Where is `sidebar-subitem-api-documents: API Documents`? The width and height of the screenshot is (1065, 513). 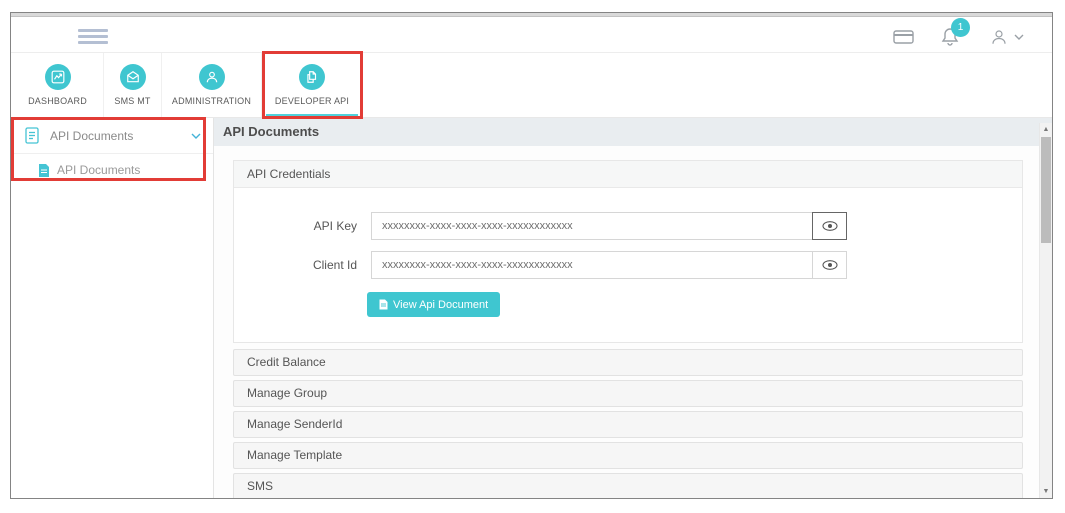 sidebar-subitem-api-documents: API Documents is located at coordinates (112, 170).